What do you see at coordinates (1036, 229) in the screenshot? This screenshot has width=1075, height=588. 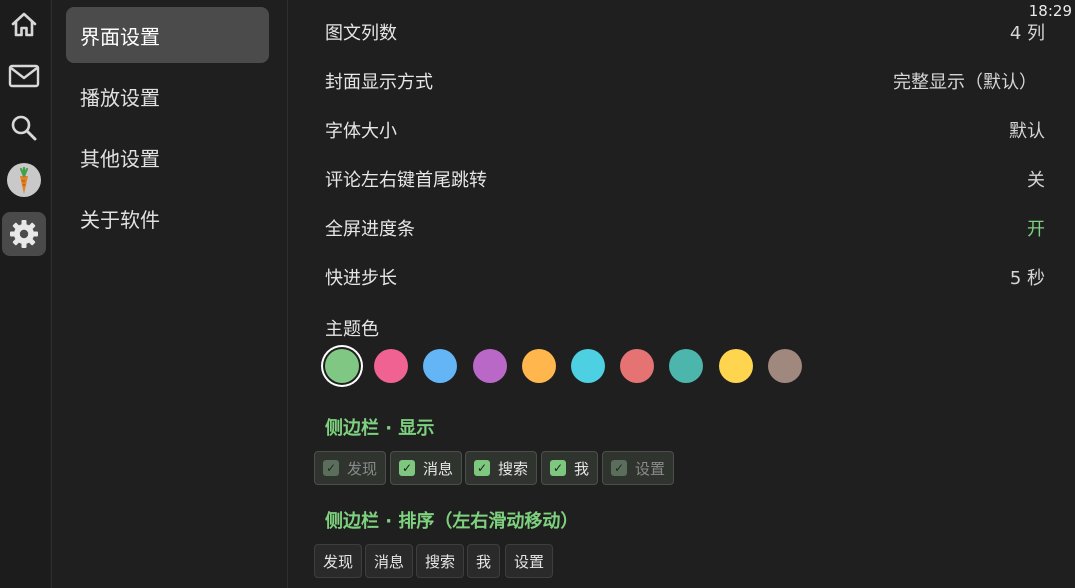 I see `setting-value: 开` at bounding box center [1036, 229].